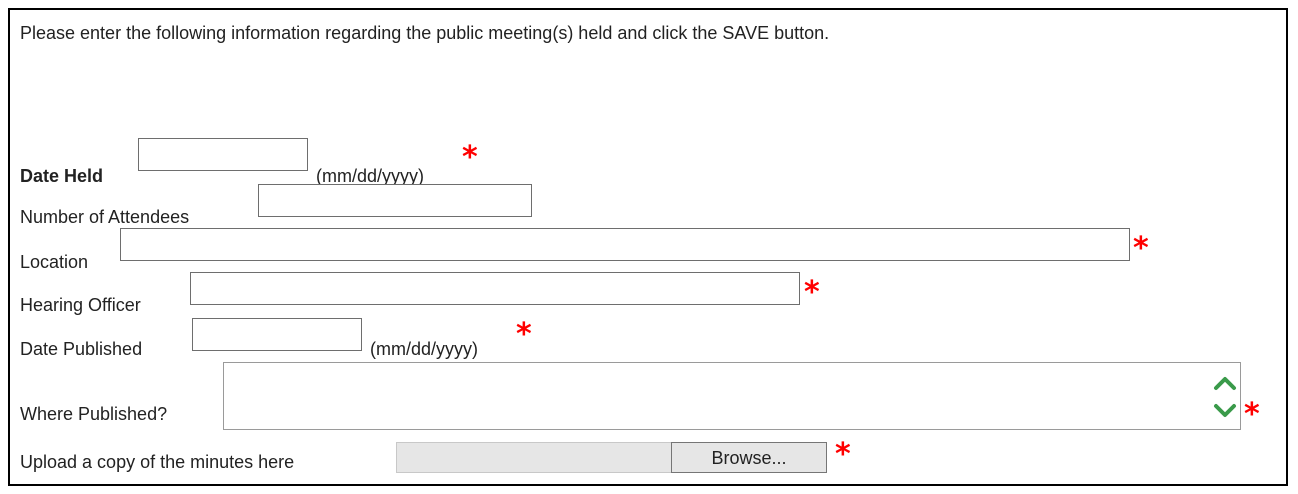 The image size is (1298, 494). Describe the element at coordinates (395, 200) in the screenshot. I see `attendees-input` at that location.